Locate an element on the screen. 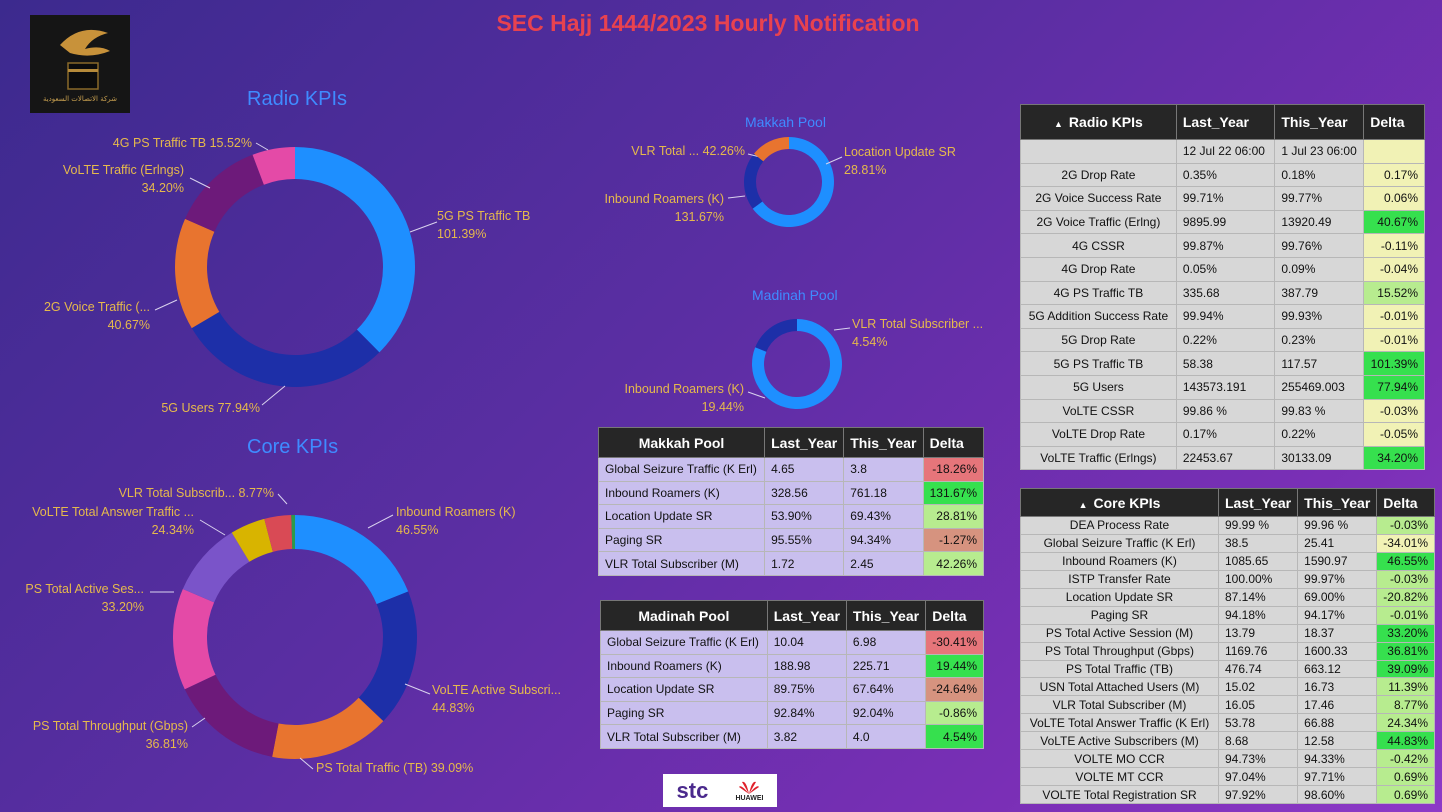  radio_table-cell-last: 0.35% is located at coordinates (1225, 175).